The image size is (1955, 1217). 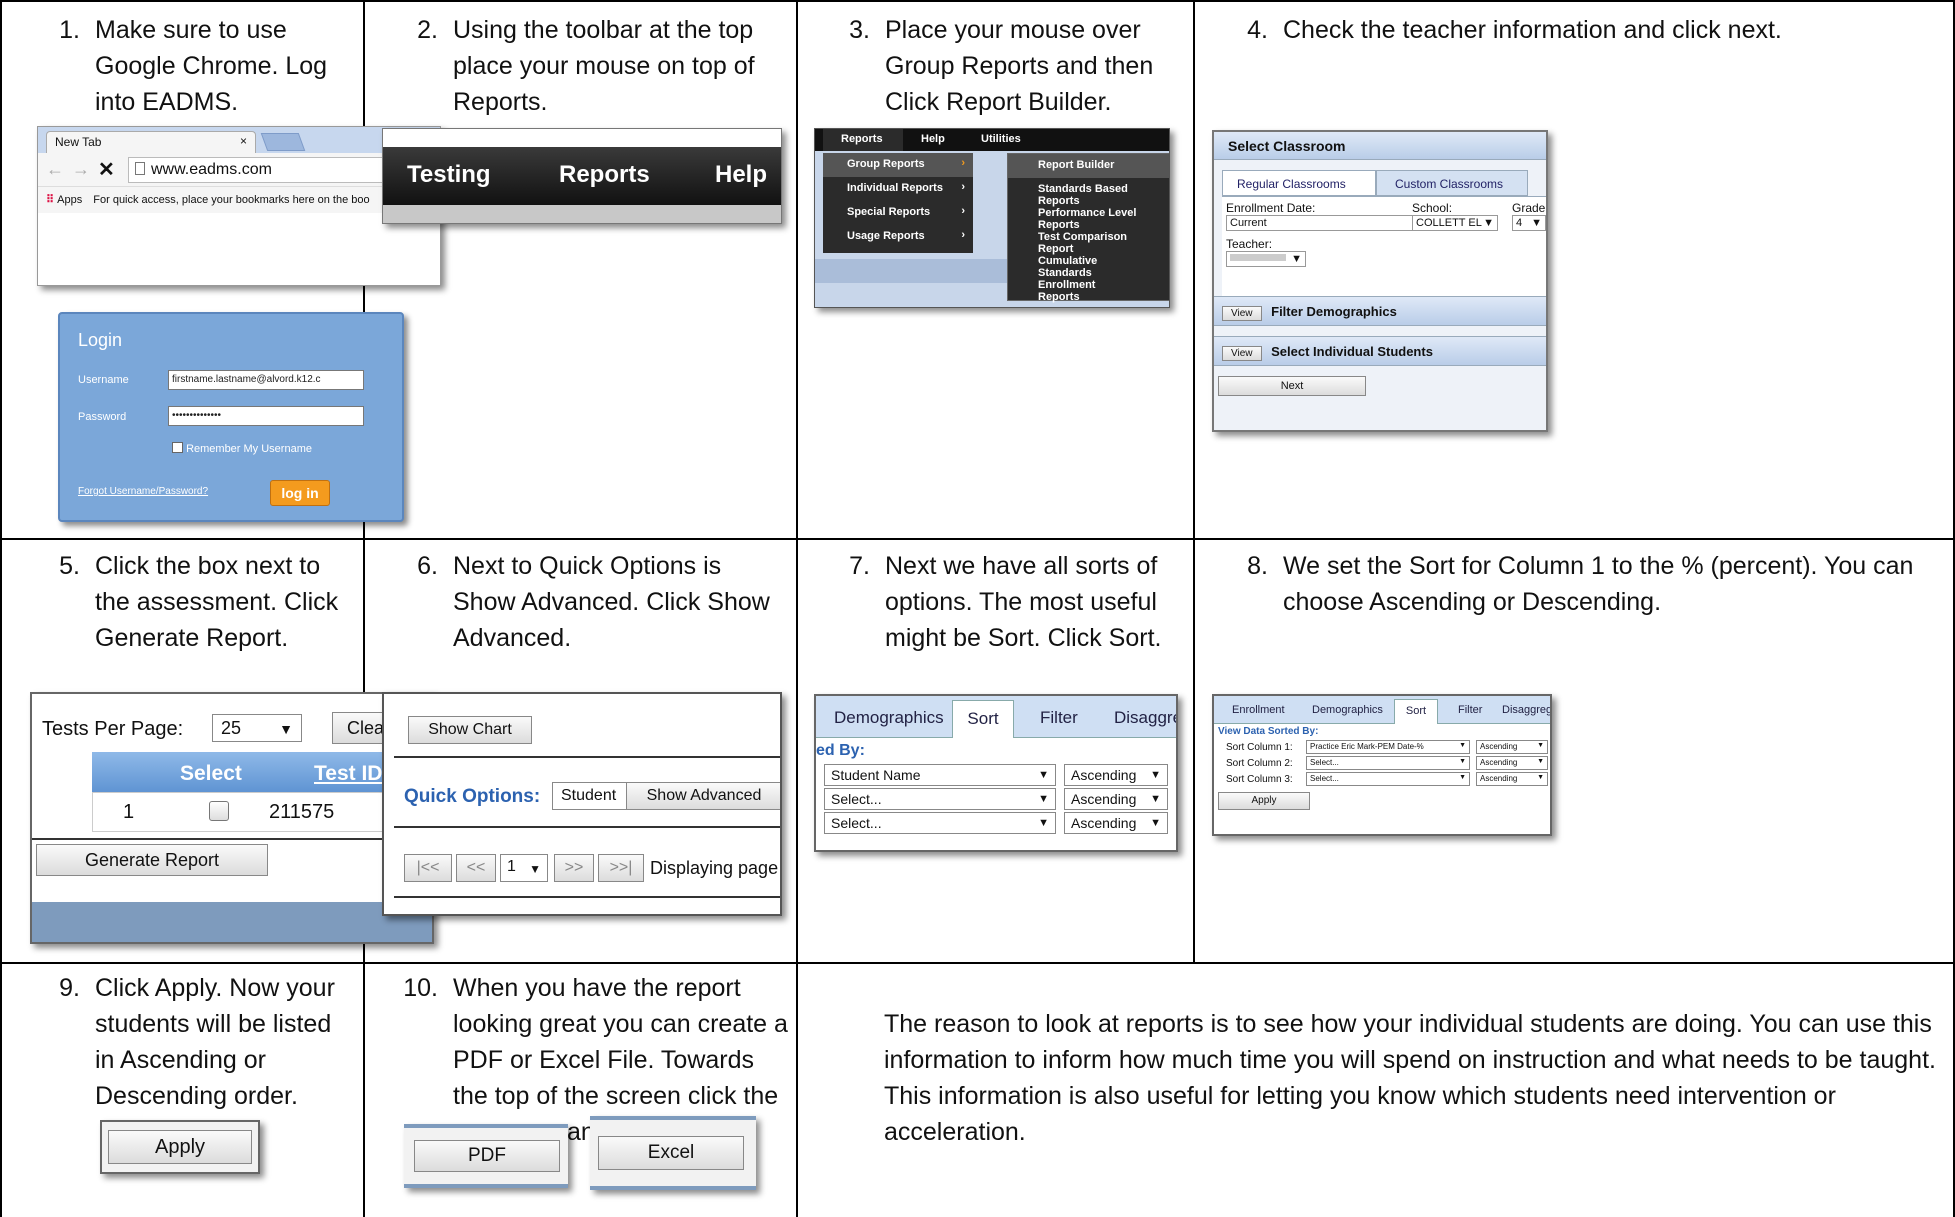 I want to click on show-chart-button: Show Chart, so click(x=470, y=730).